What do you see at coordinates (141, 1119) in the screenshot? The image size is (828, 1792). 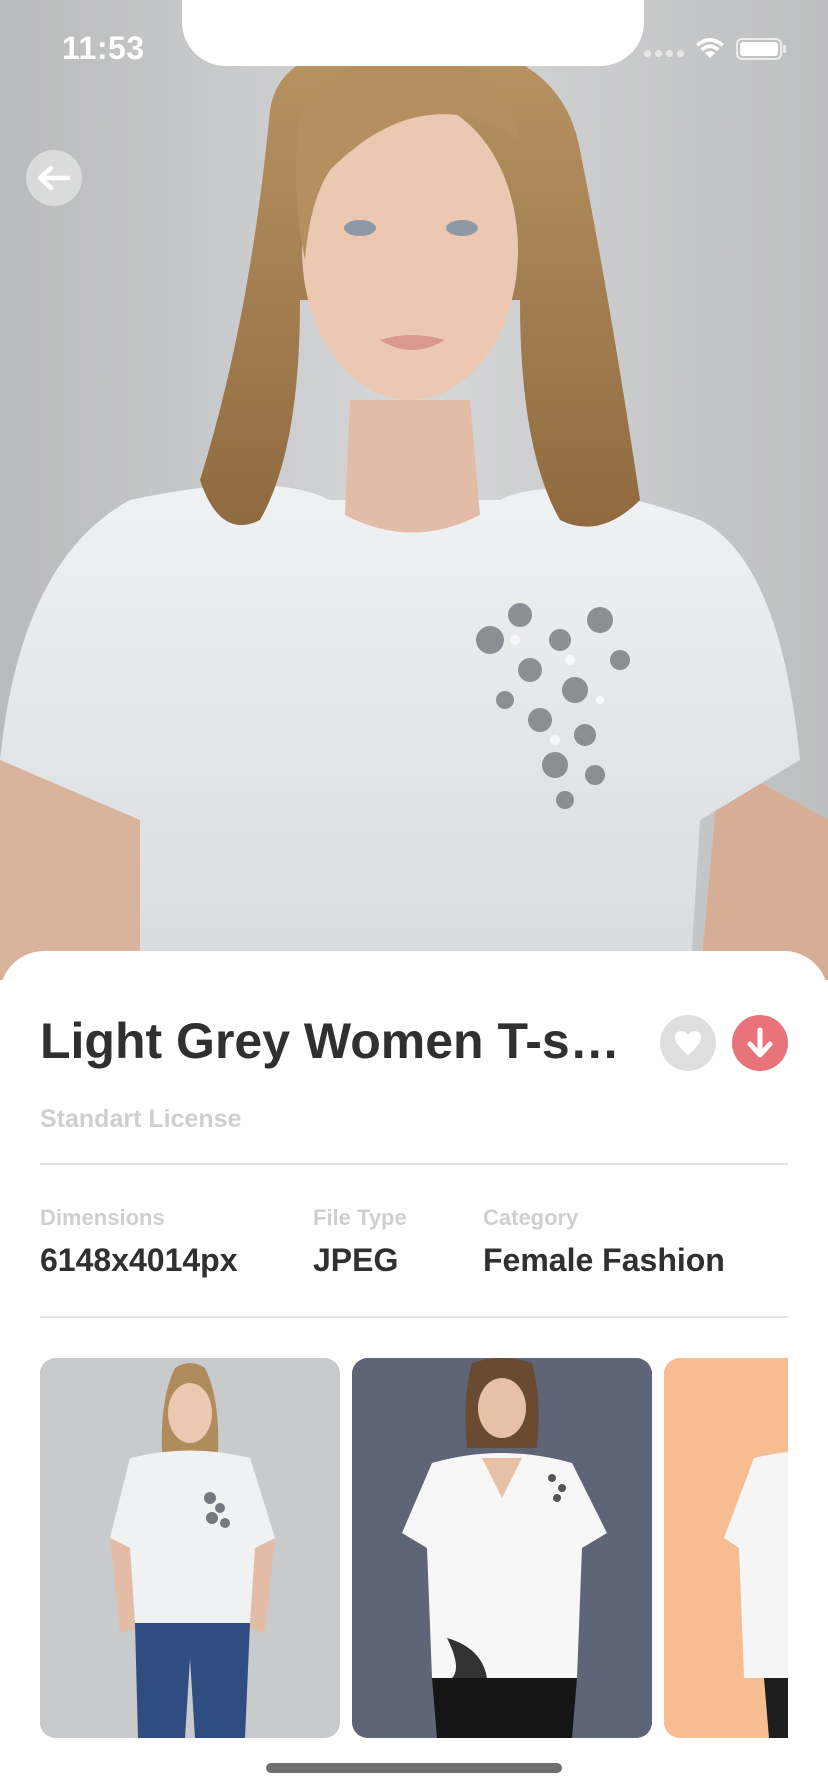 I see `license-label: Standart License` at bounding box center [141, 1119].